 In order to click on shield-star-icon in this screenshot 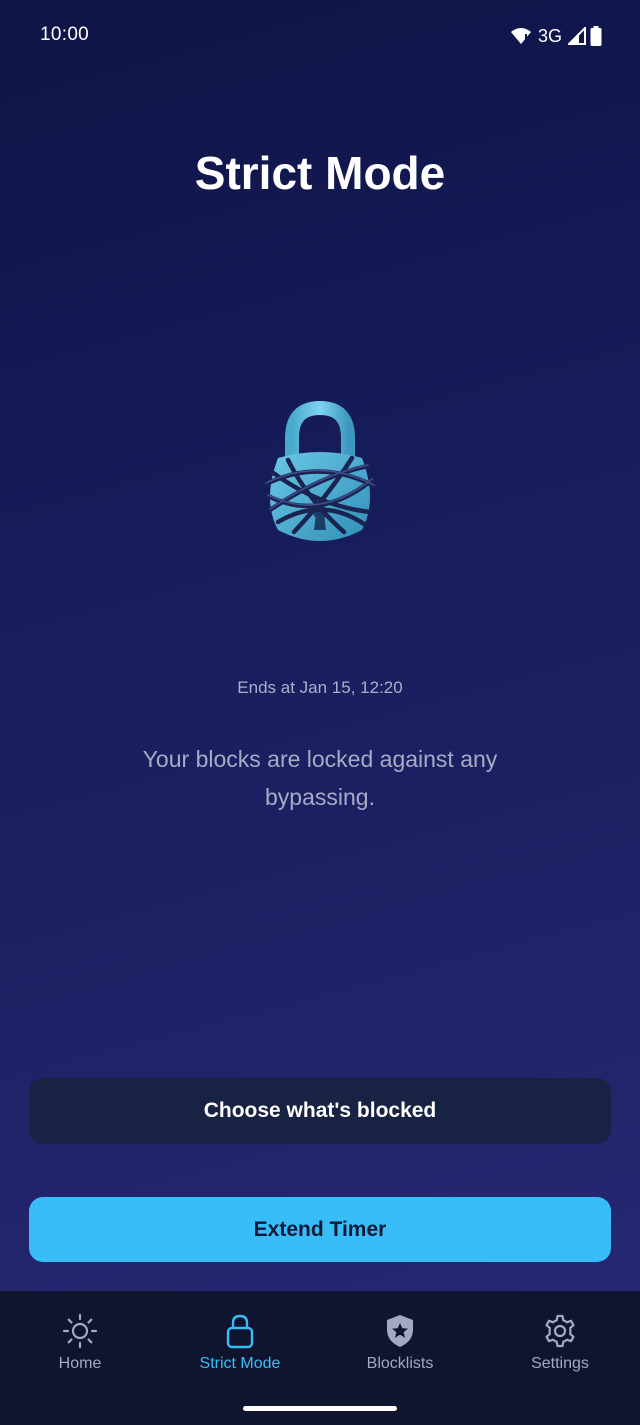, I will do `click(400, 1331)`.